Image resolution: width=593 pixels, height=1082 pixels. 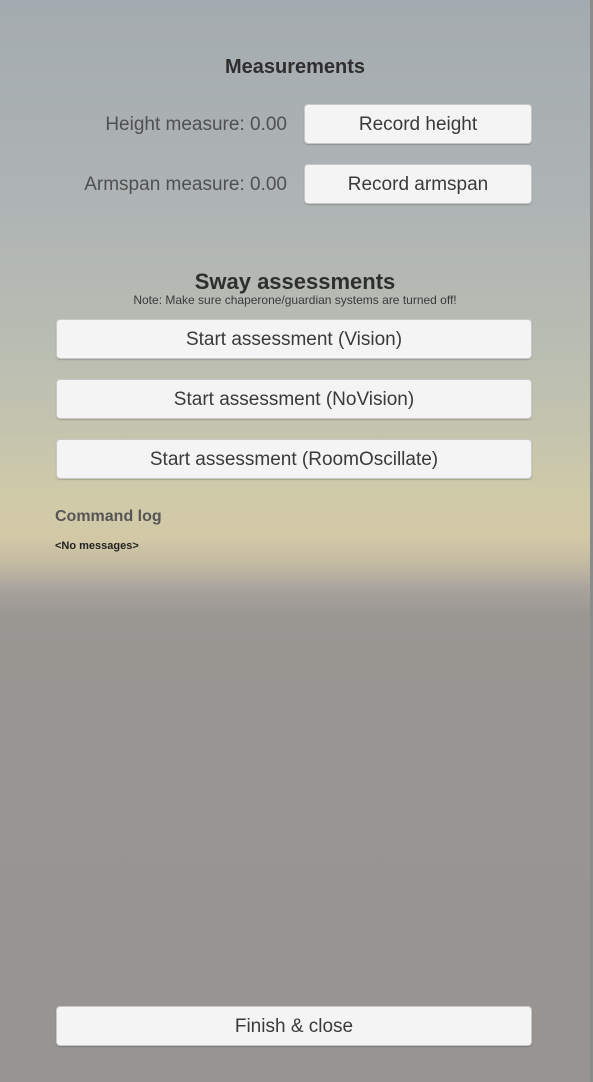 What do you see at coordinates (295, 67) in the screenshot?
I see `measurements-title: Measurements` at bounding box center [295, 67].